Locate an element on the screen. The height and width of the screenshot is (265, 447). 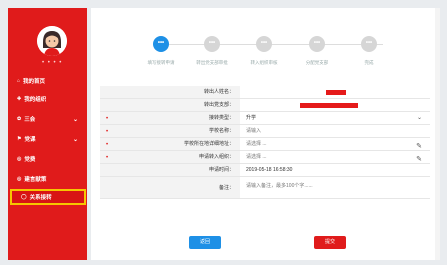
field-label: 备注： is located at coordinates (170, 187).